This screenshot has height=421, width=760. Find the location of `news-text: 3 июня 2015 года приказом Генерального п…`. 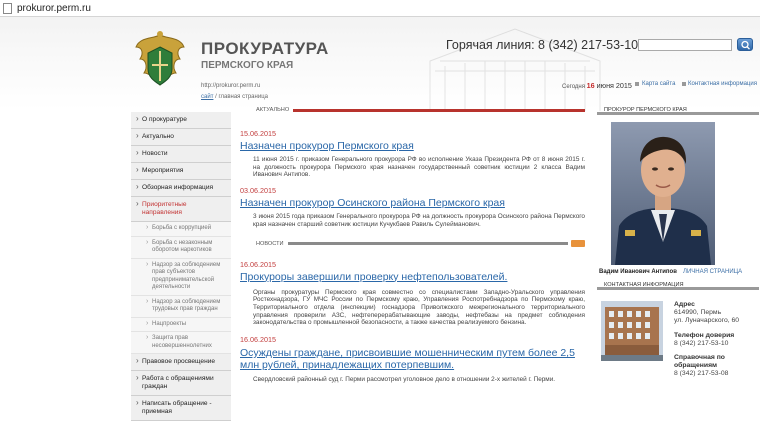

news-text: 3 июня 2015 года приказом Генерального п… is located at coordinates (419, 220).